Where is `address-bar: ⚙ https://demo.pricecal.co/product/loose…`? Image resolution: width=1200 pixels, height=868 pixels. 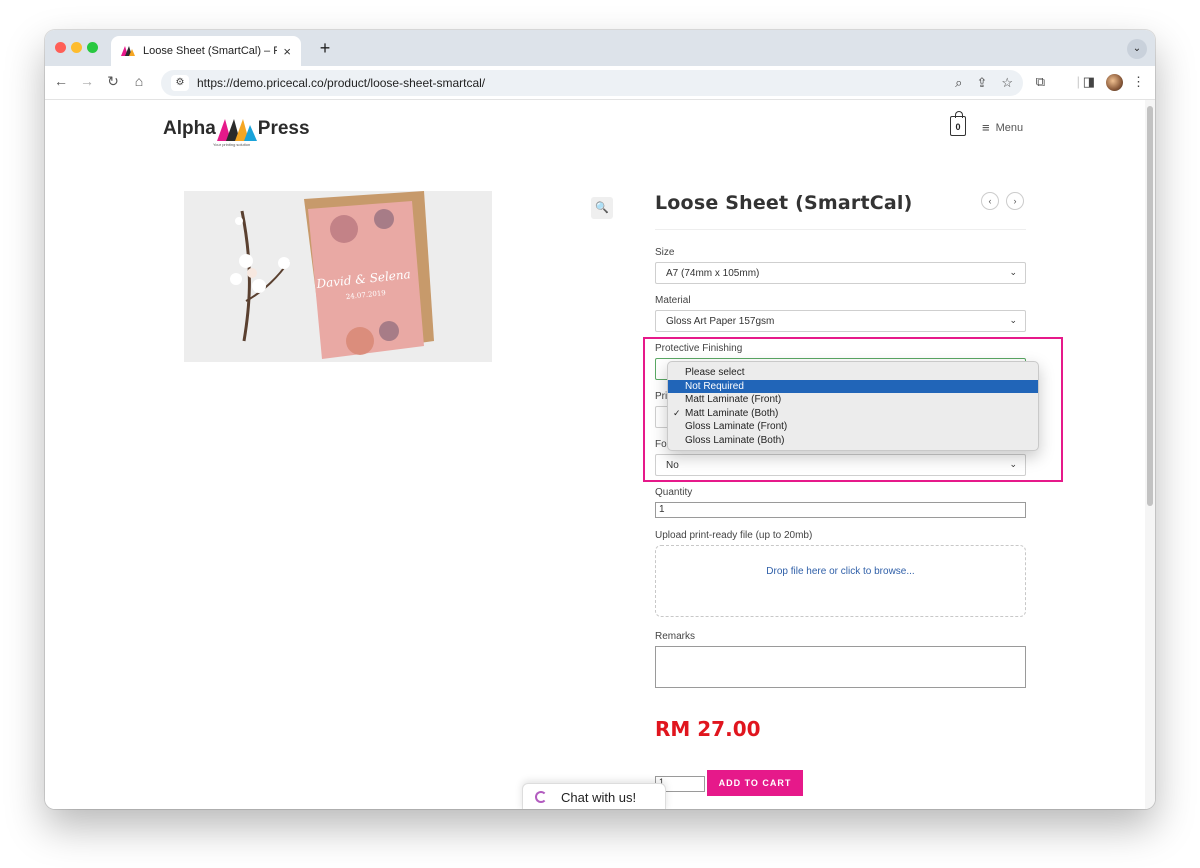
address-bar: ⚙ https://demo.pricecal.co/product/loose… is located at coordinates (592, 83).